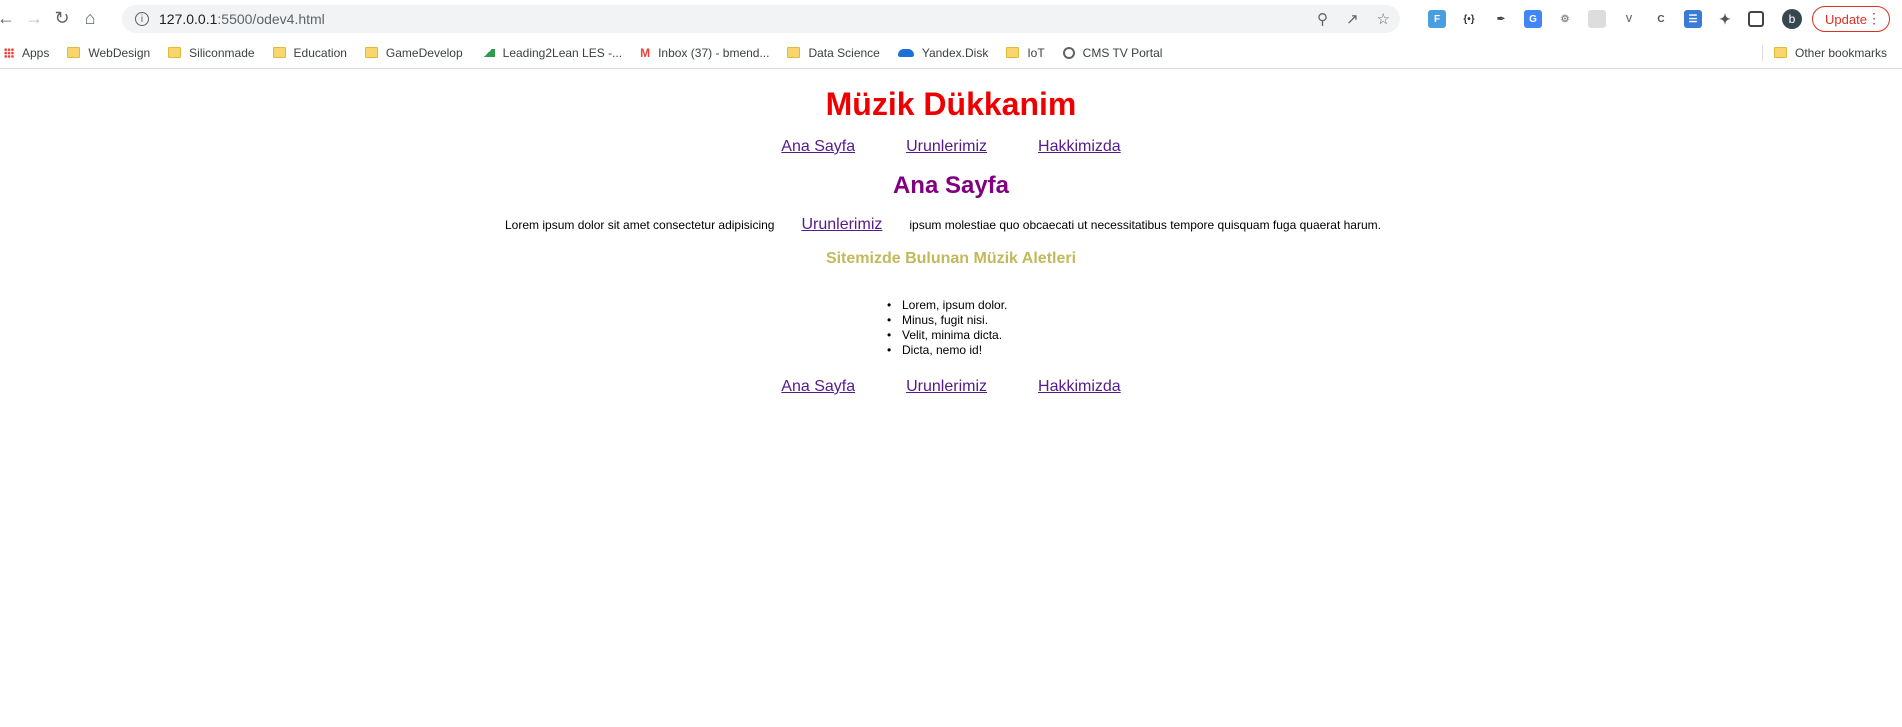  I want to click on bookmark-other: Other bookmarks, so click(1830, 53).